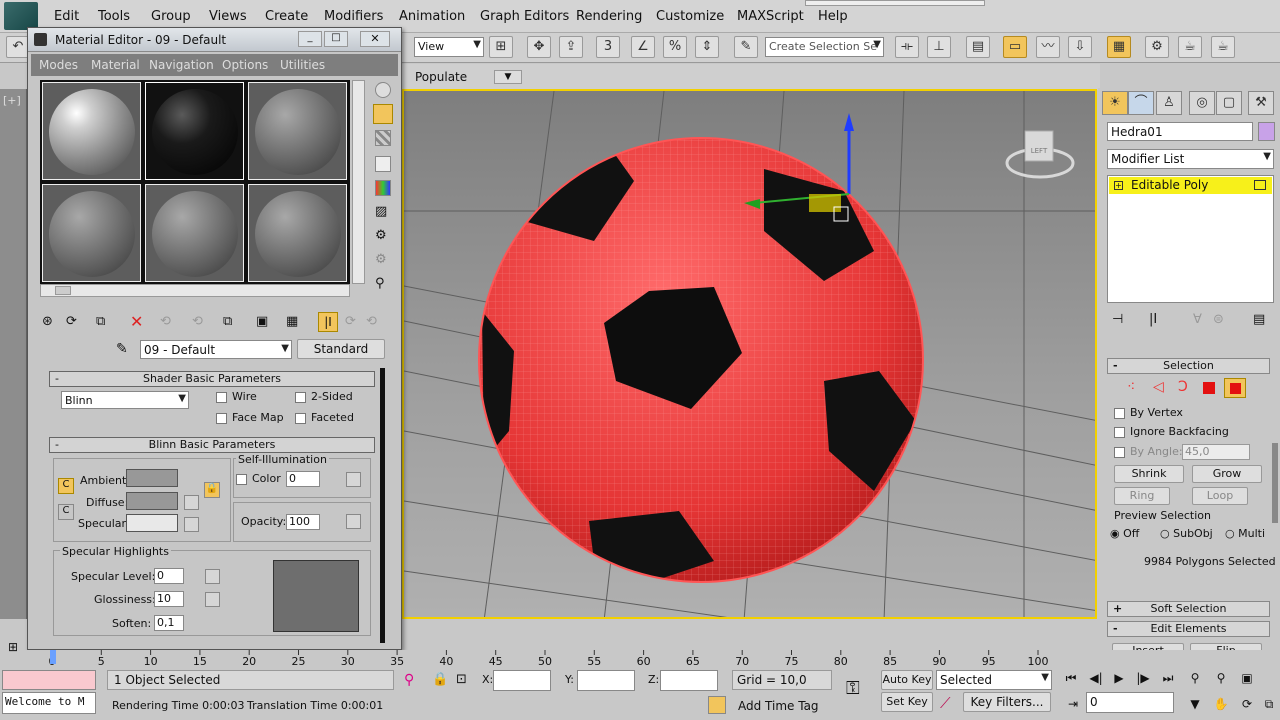 The width and height of the screenshot is (1280, 720). Describe the element at coordinates (371, 321) in the screenshot. I see `go-back-icon: ⟲` at that location.